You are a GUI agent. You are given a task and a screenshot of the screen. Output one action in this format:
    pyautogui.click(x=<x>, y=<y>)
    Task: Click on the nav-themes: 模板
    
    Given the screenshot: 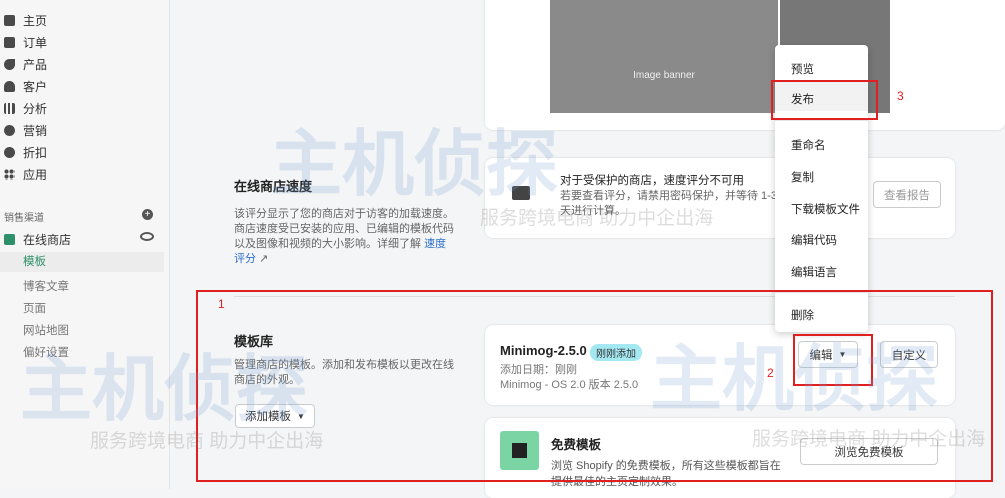 What is the action you would take?
    pyautogui.click(x=82, y=262)
    